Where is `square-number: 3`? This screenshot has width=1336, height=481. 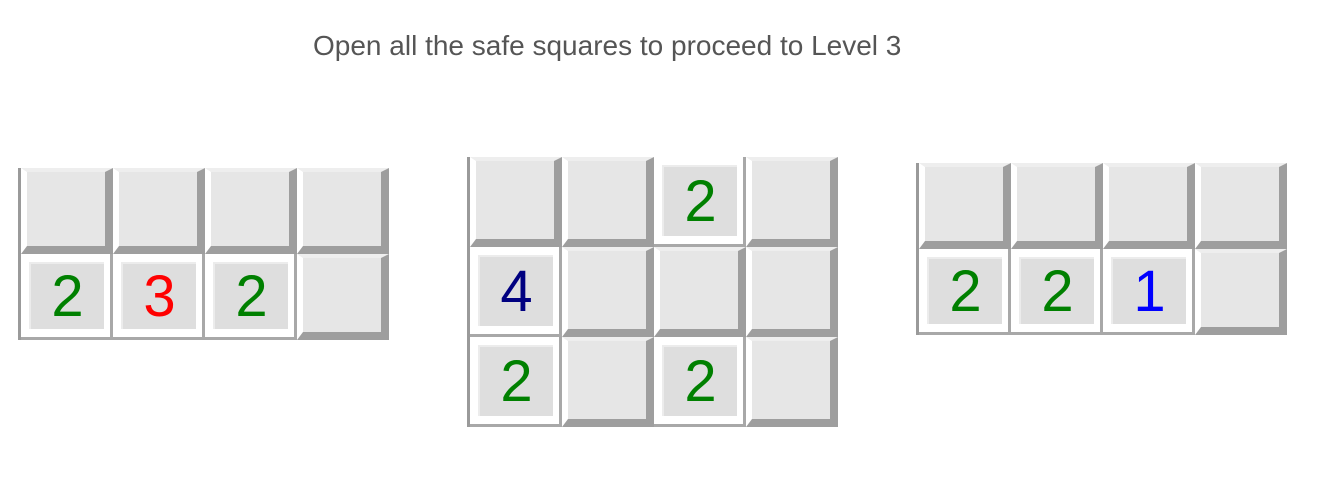 square-number: 3 is located at coordinates (158, 295).